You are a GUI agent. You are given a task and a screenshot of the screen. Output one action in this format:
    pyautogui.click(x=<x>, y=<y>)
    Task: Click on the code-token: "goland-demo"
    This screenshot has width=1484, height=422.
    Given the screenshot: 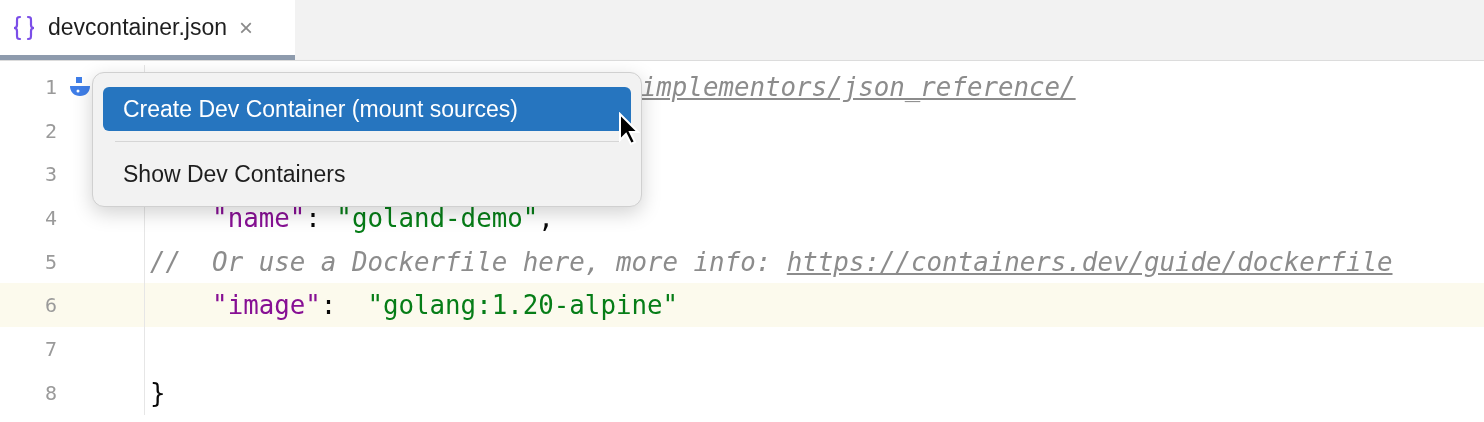 What is the action you would take?
    pyautogui.click(x=437, y=217)
    